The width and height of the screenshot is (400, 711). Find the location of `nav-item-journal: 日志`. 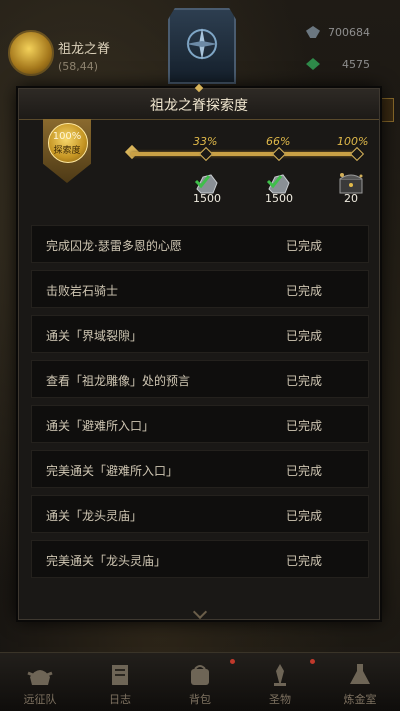

nav-item-journal: 日志 is located at coordinates (120, 682).